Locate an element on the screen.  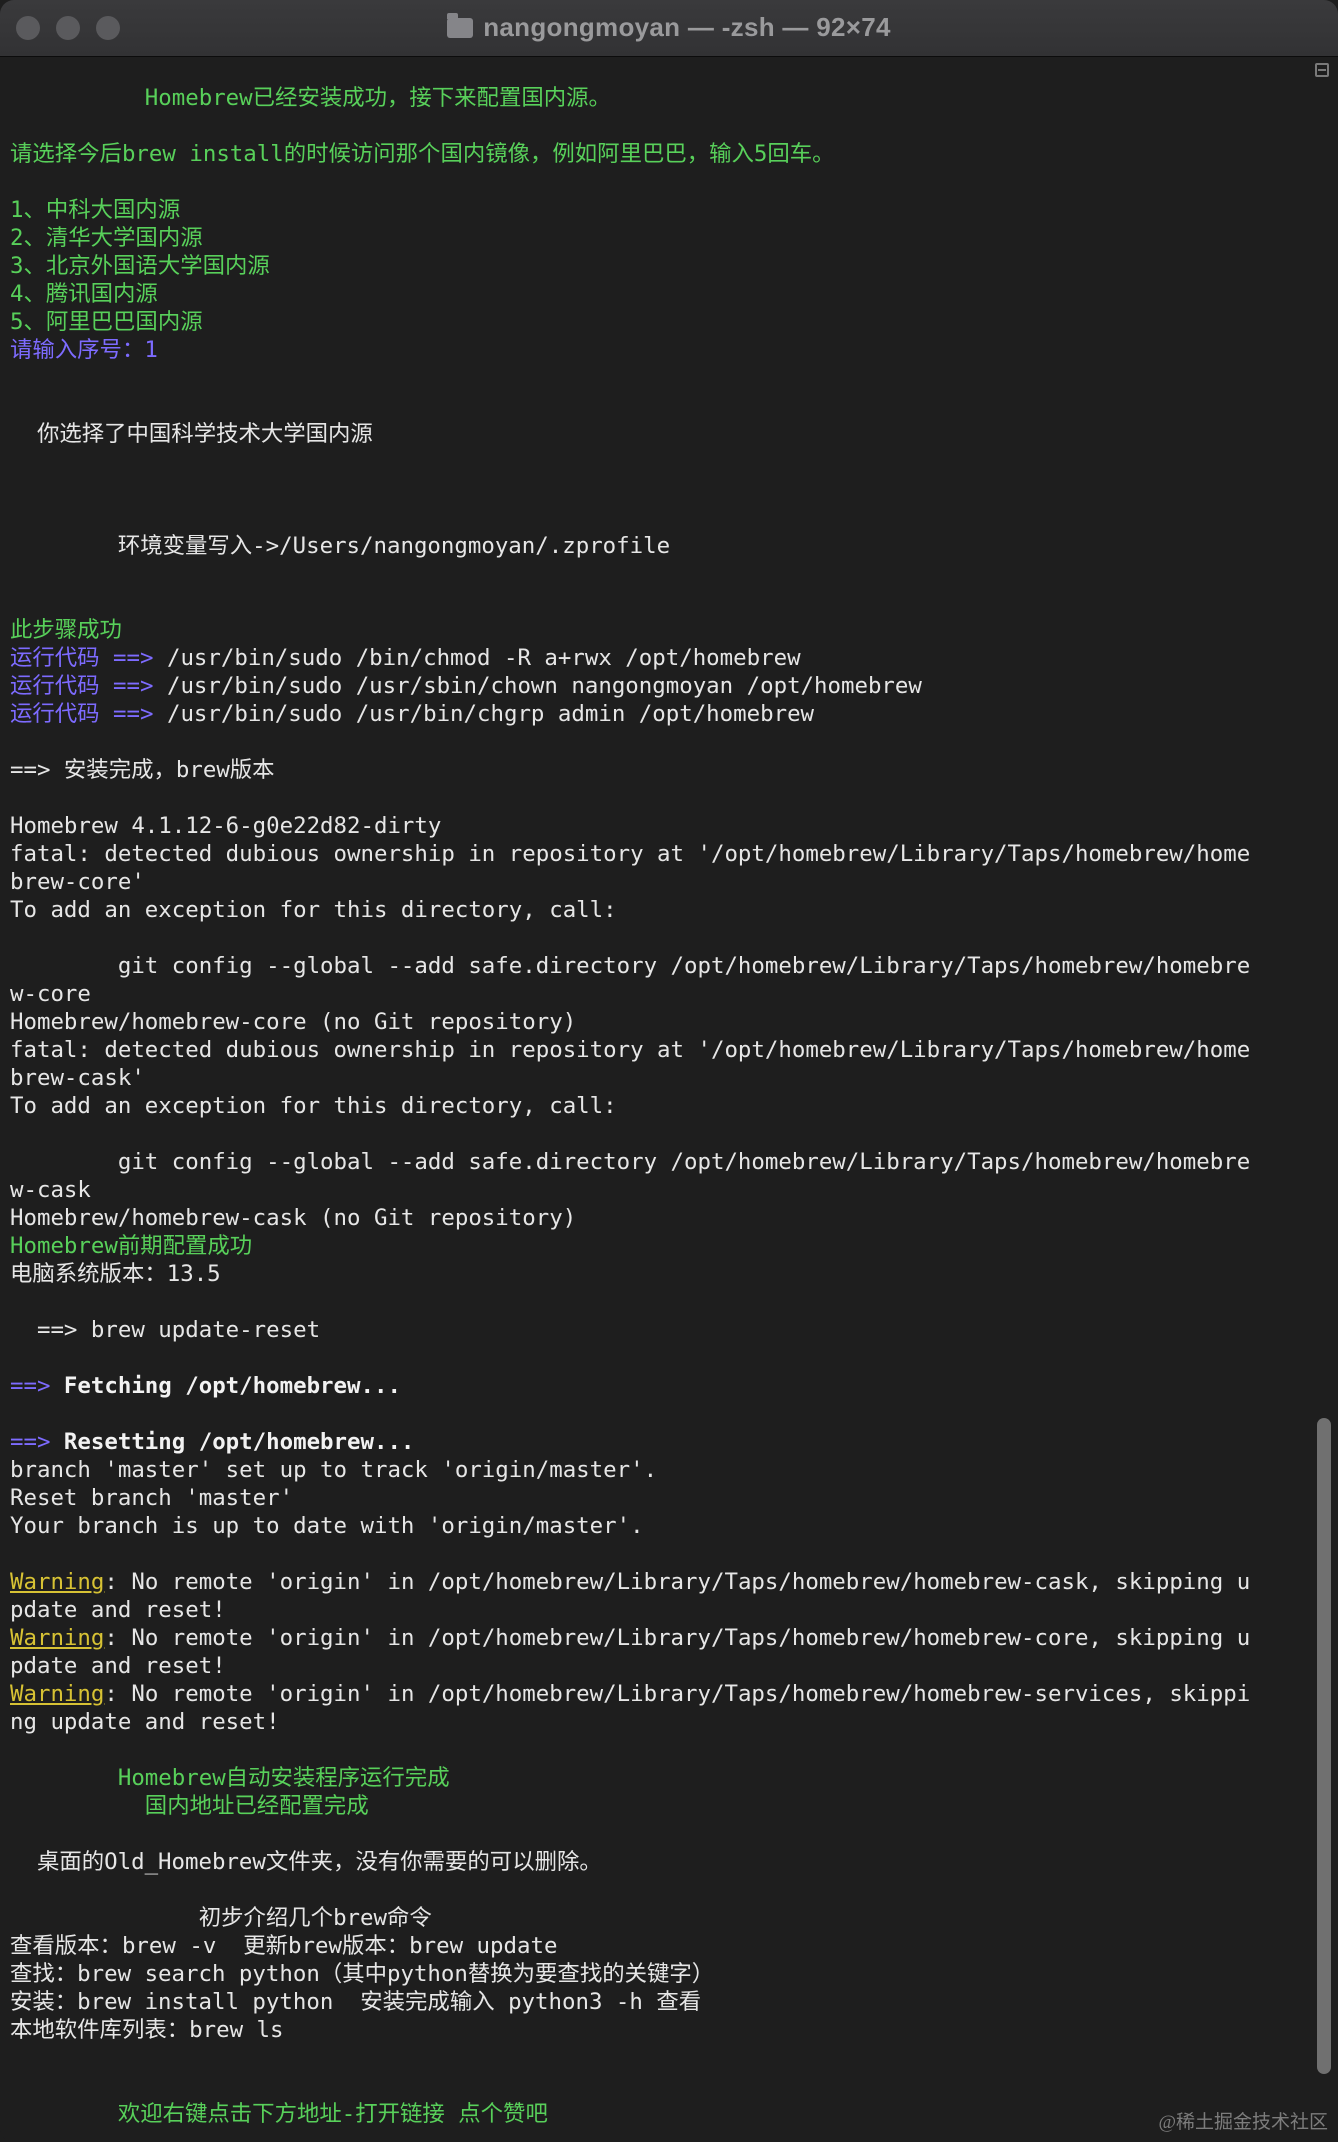
terminal-line: 电脑系统版本：13.5 is located at coordinates (660, 1274).